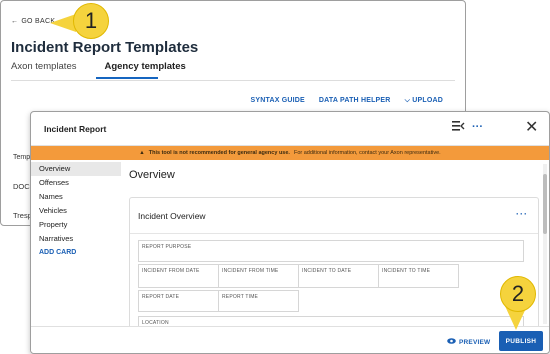 This screenshot has height=354, width=550. What do you see at coordinates (76, 197) in the screenshot?
I see `sidebar-item-names: Names` at bounding box center [76, 197].